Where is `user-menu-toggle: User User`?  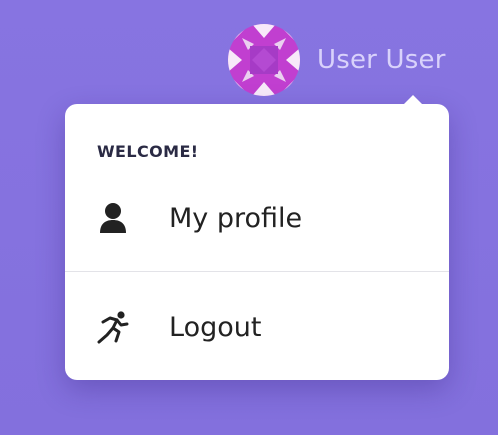
user-menu-toggle: User User is located at coordinates (337, 60).